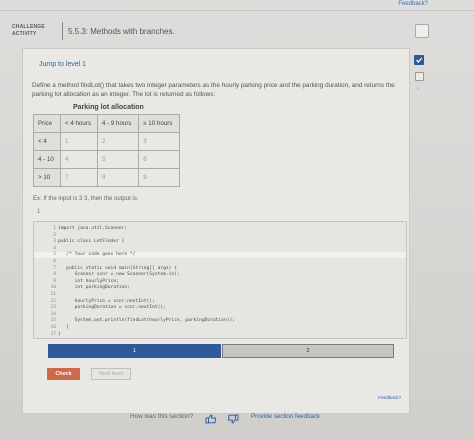  I want to click on table-header-row: Price < 4 hours 4 - 9 hours ≥ 10 hours, so click(106, 123).